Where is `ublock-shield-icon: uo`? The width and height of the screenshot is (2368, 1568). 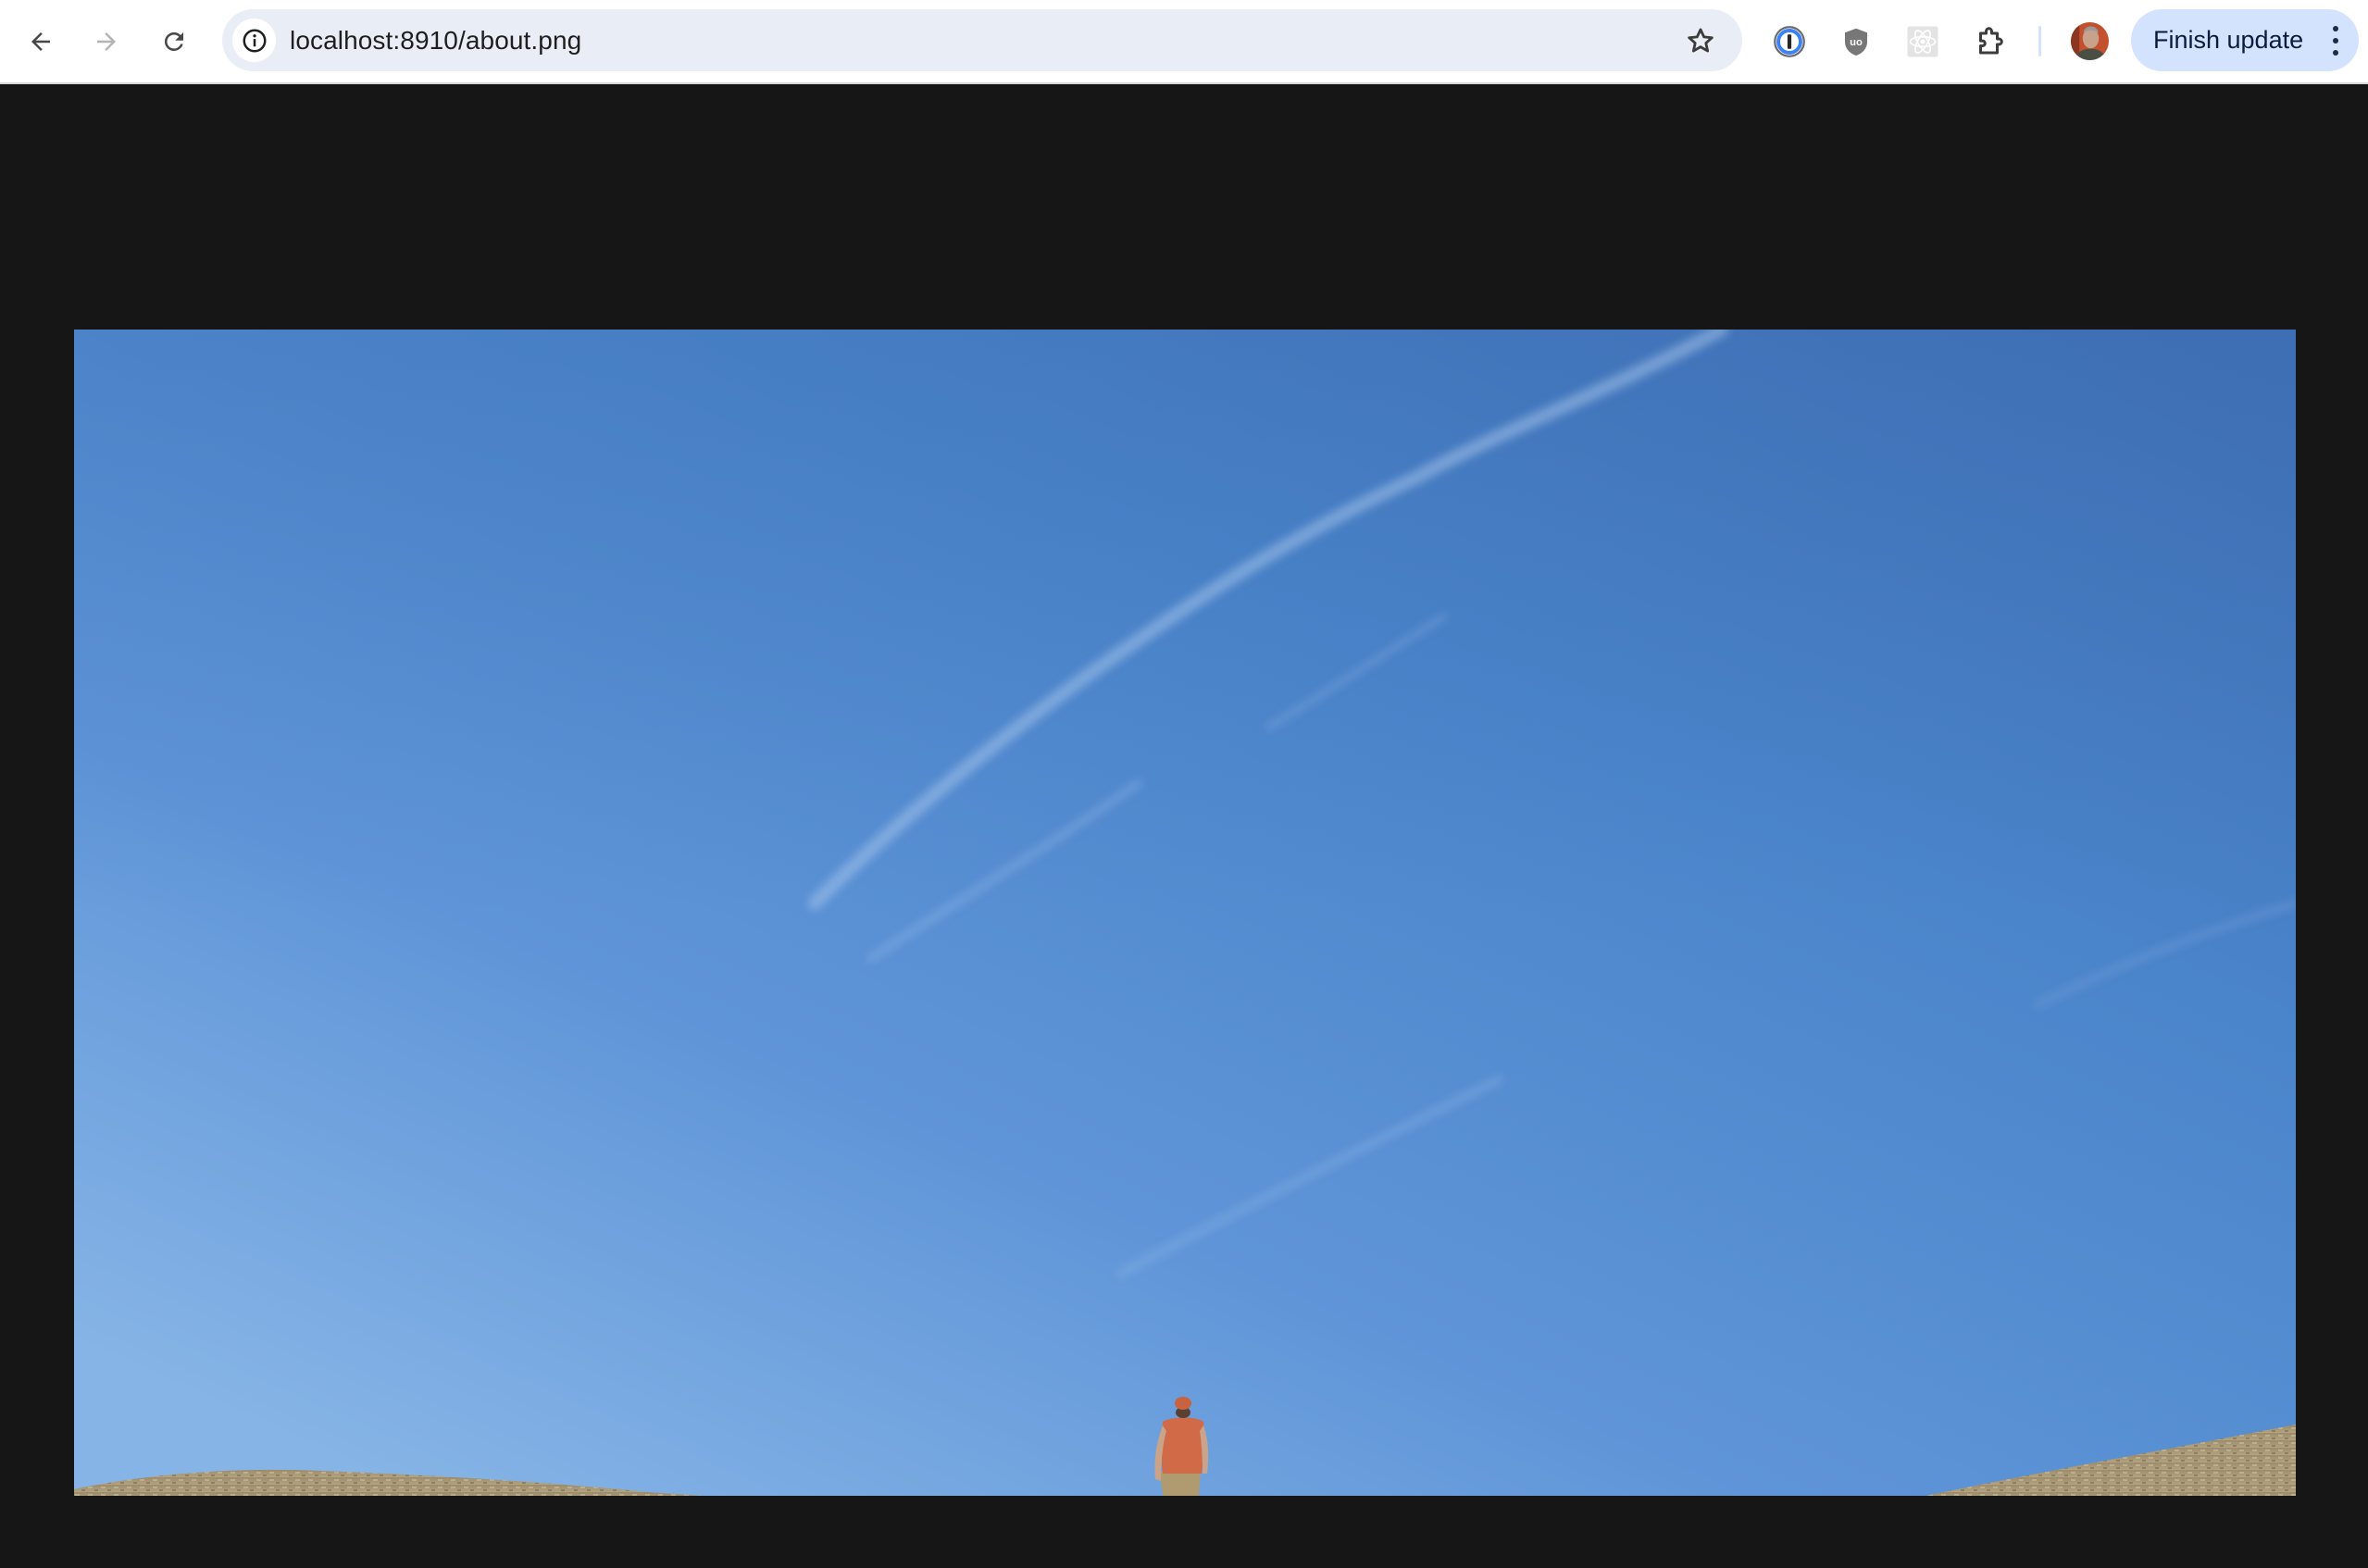
ublock-shield-icon: uo is located at coordinates (1856, 42).